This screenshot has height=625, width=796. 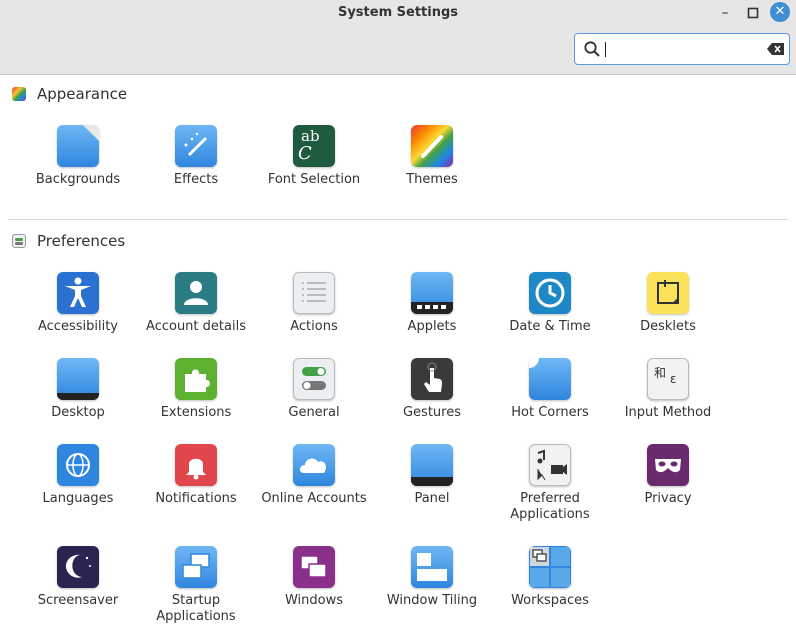 I want to click on item-label: Window Tiling, so click(x=432, y=600).